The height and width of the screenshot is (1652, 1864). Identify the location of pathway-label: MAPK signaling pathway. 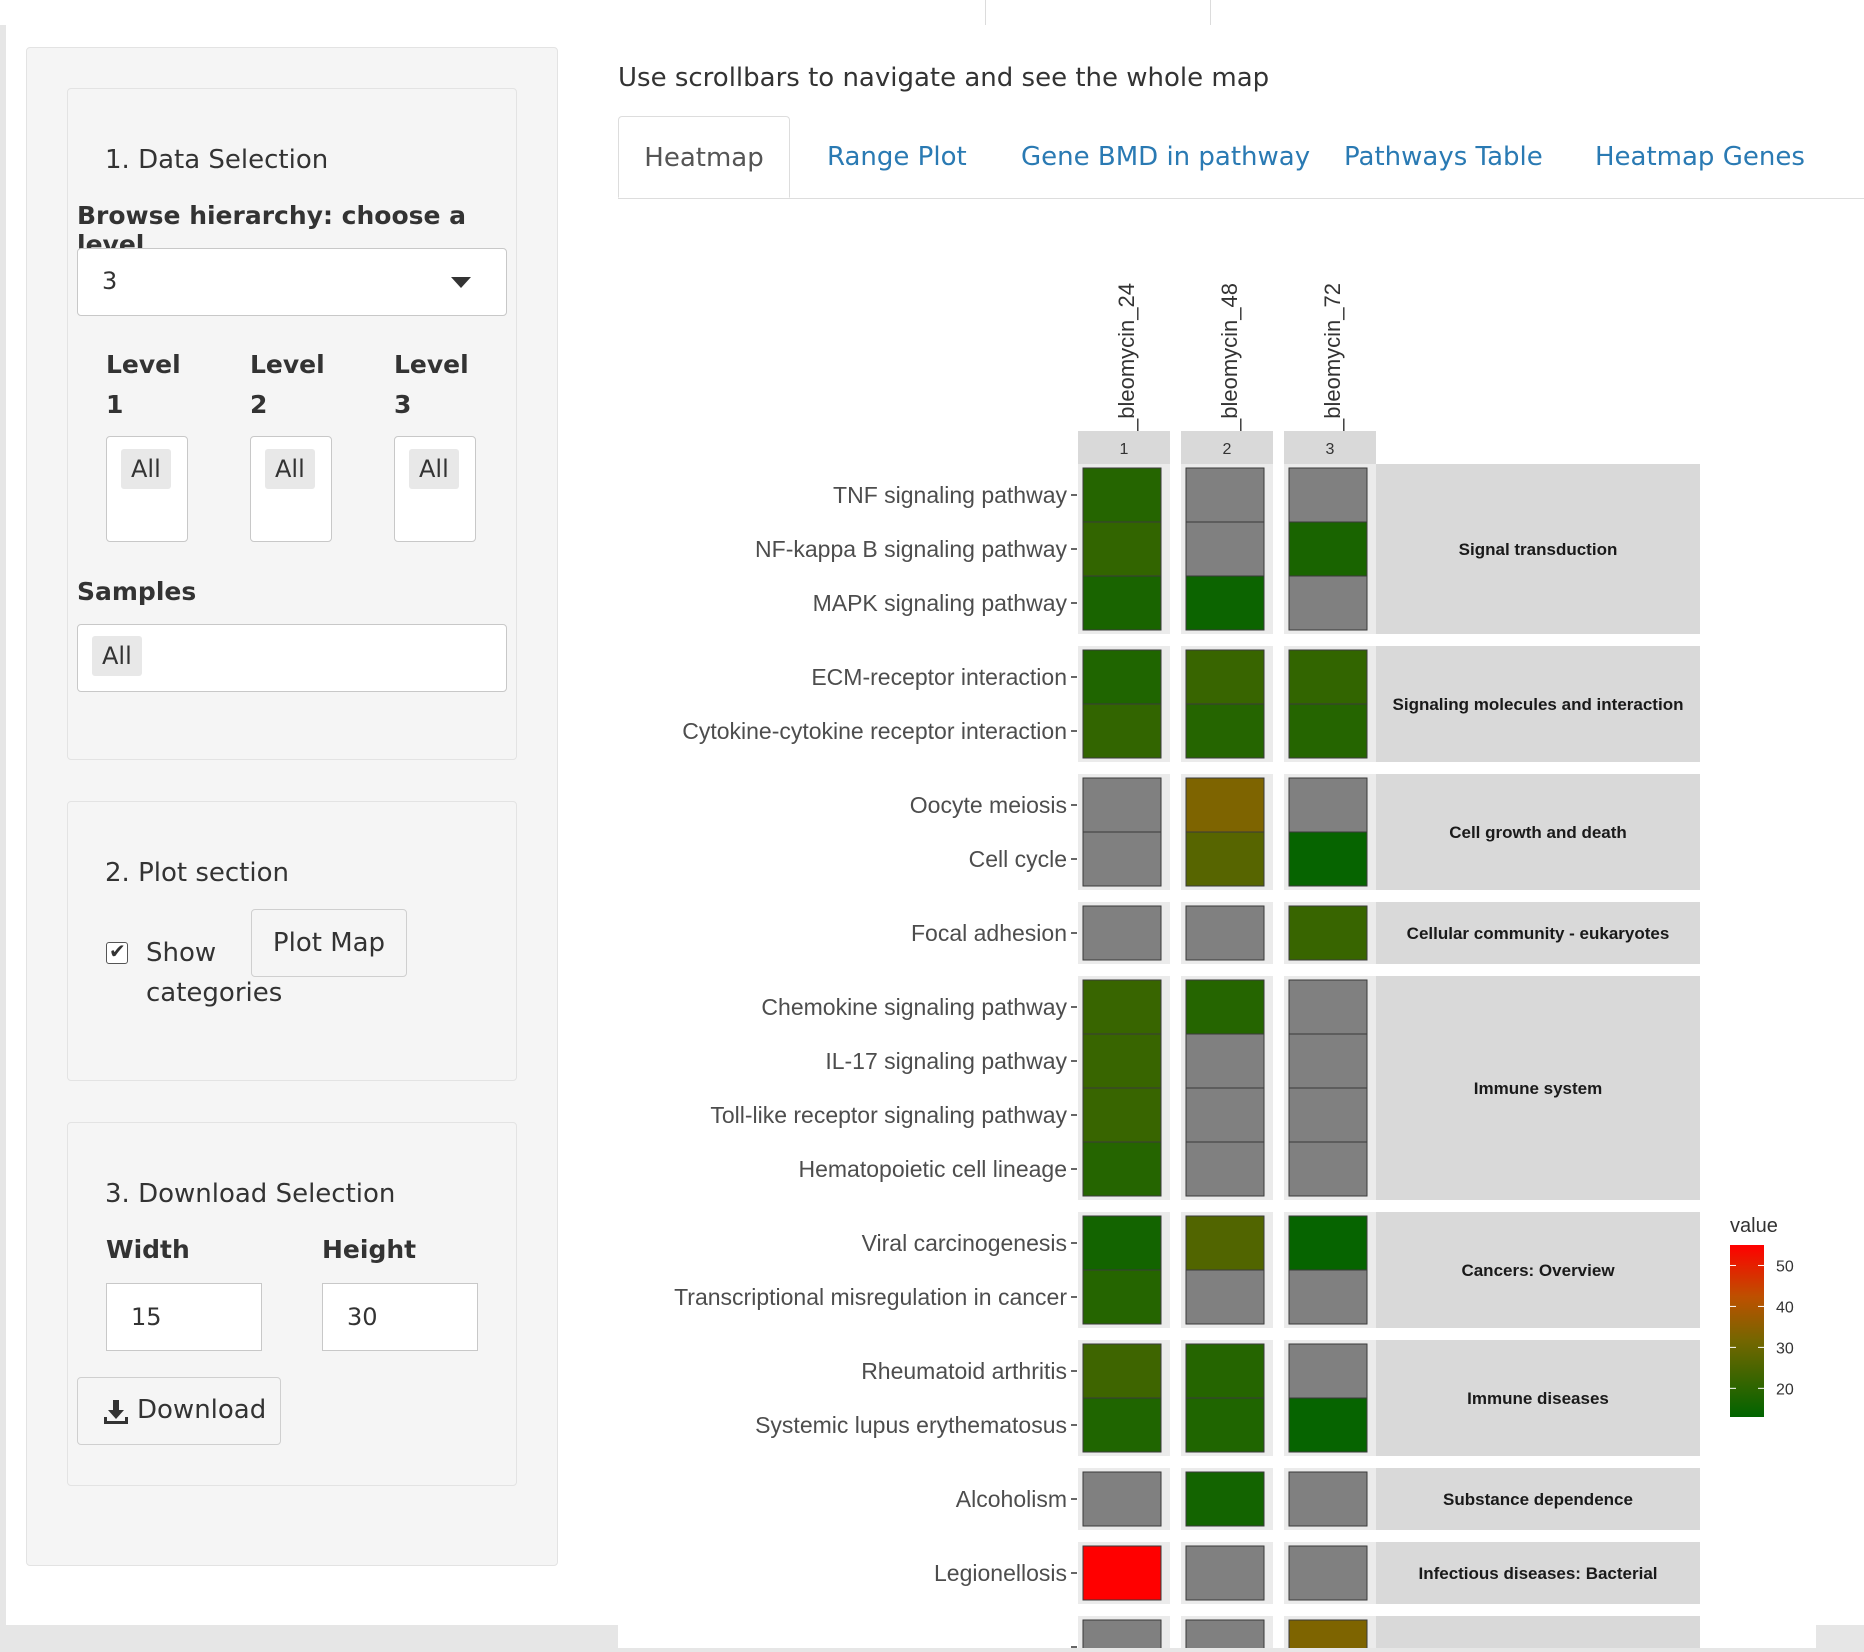
(940, 603).